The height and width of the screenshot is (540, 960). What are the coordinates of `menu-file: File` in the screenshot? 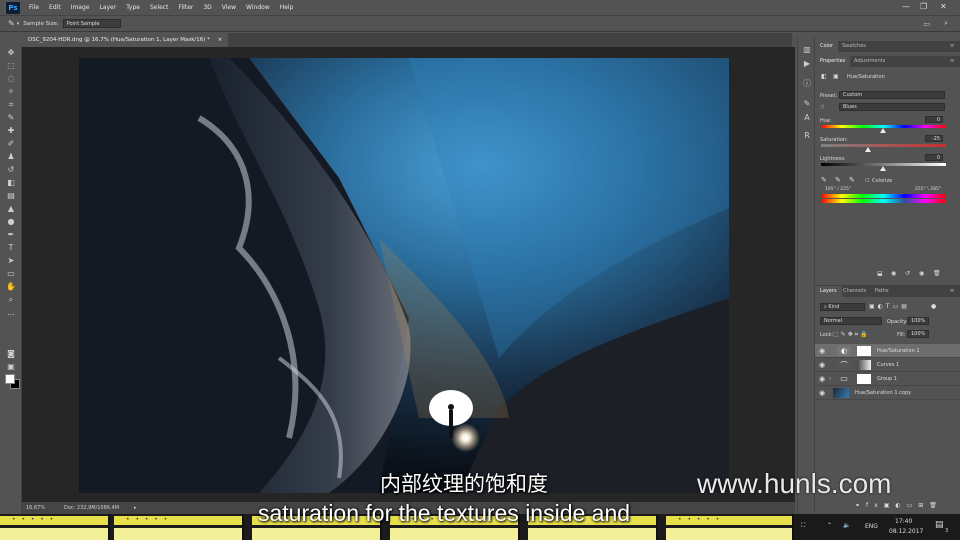 It's located at (34, 7).